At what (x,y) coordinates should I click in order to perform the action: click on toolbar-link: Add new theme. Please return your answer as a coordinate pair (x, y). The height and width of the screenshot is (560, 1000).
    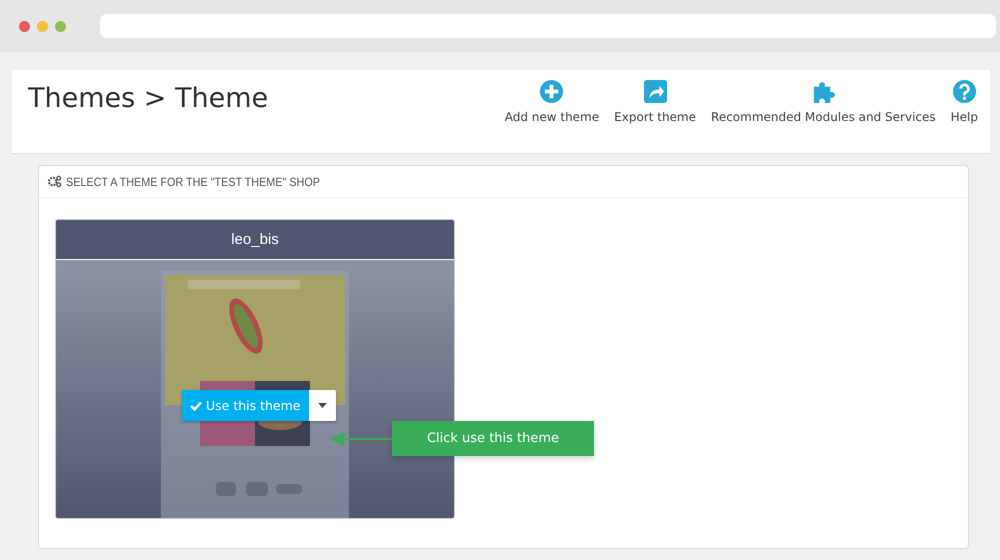
    Looking at the image, I should click on (552, 116).